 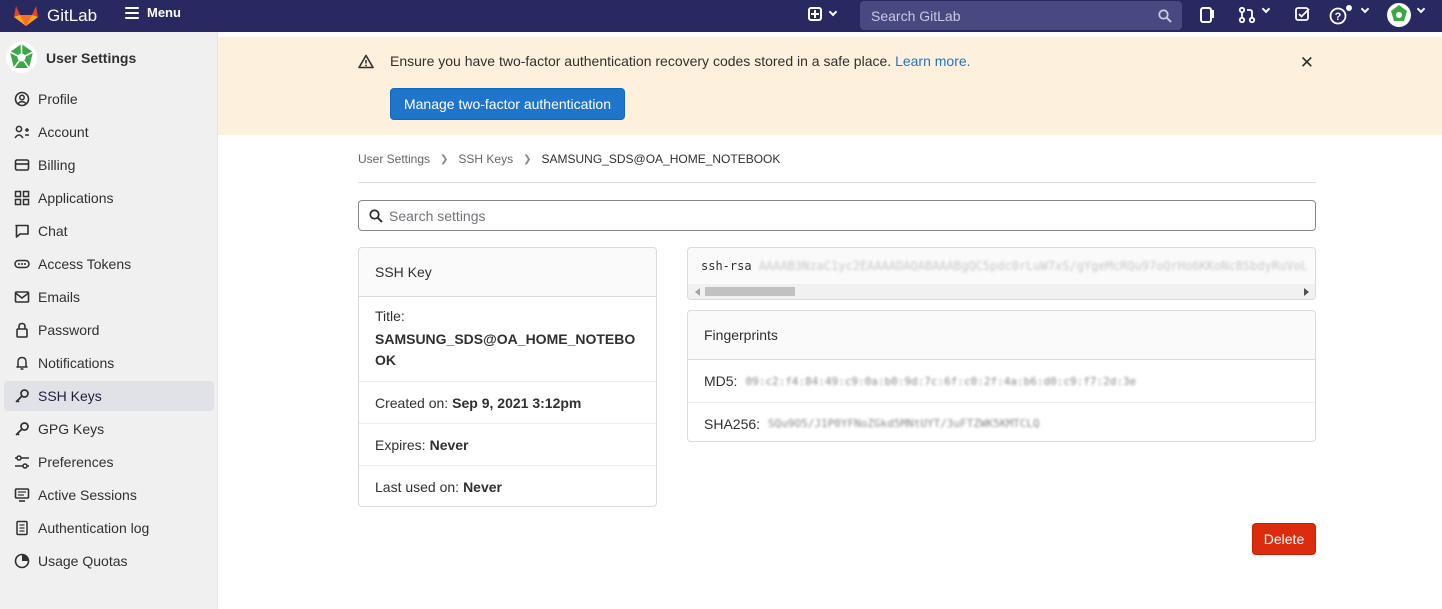 I want to click on sidebar-item-label: Applications, so click(x=76, y=198).